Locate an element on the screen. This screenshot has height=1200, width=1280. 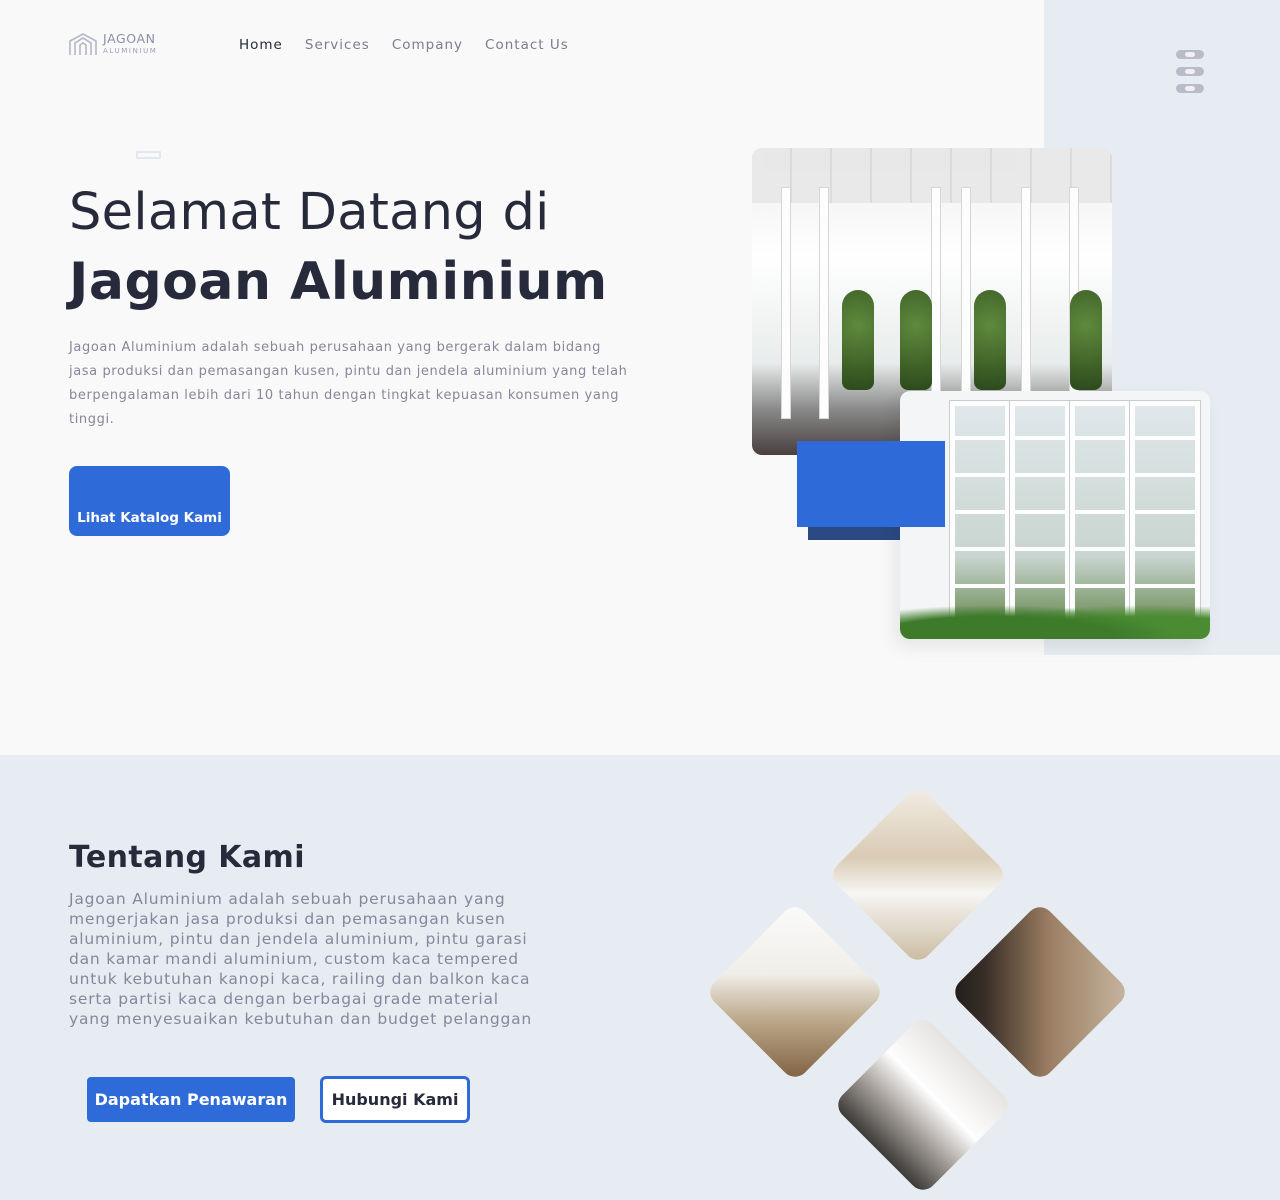
contact-button: Hubungi Kami is located at coordinates (395, 1099).